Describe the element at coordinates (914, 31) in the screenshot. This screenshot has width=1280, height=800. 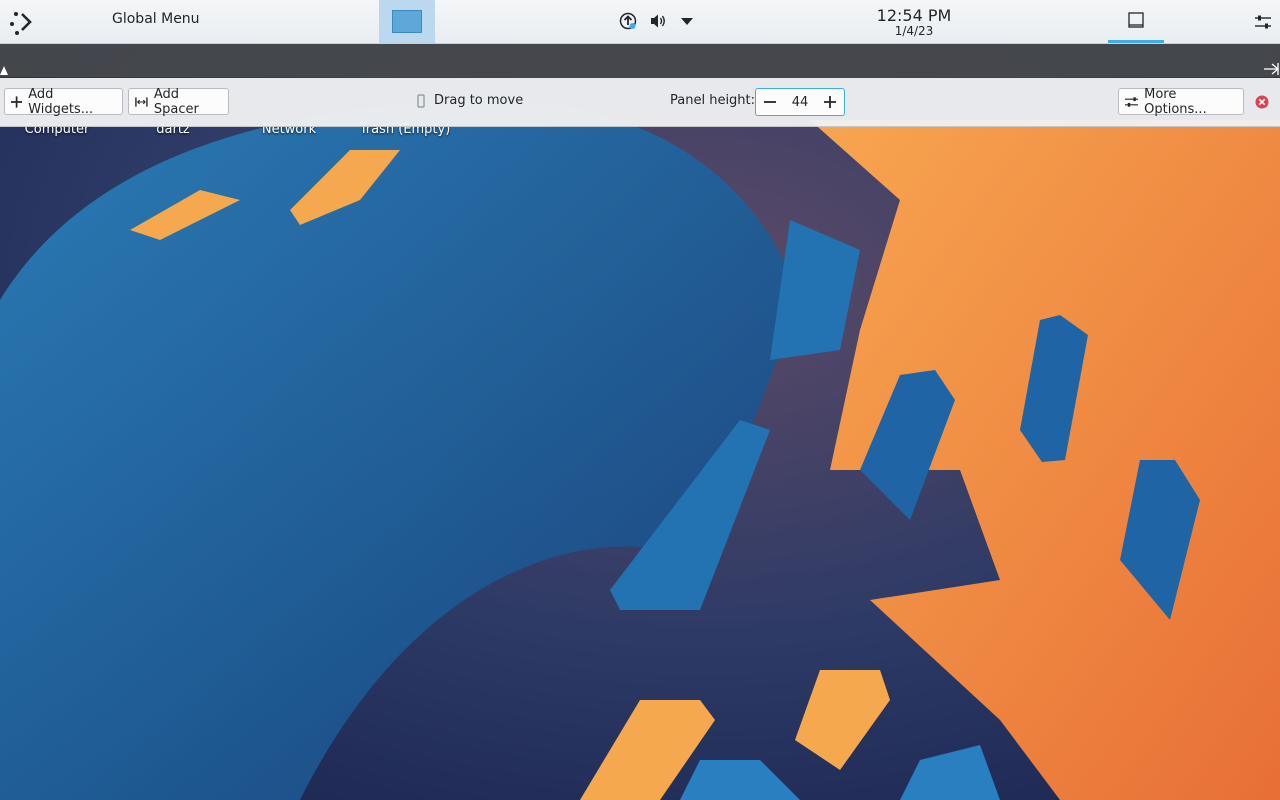
I see `clock-date: 1/4/23` at that location.